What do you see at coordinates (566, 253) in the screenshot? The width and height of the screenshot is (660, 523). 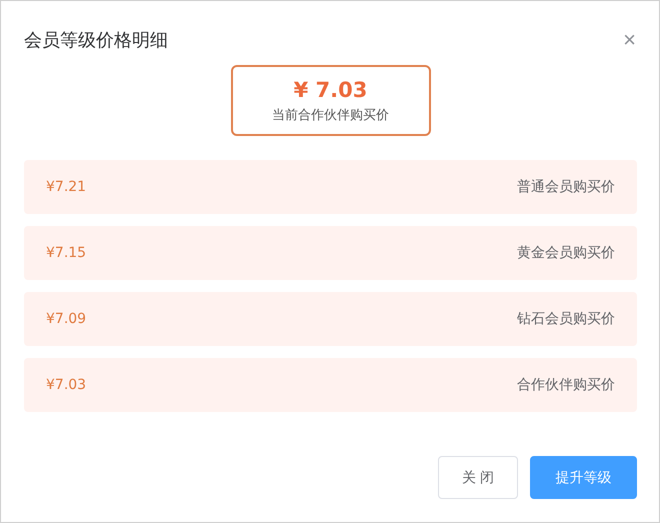 I see `level-name: 黄金会员购买价` at bounding box center [566, 253].